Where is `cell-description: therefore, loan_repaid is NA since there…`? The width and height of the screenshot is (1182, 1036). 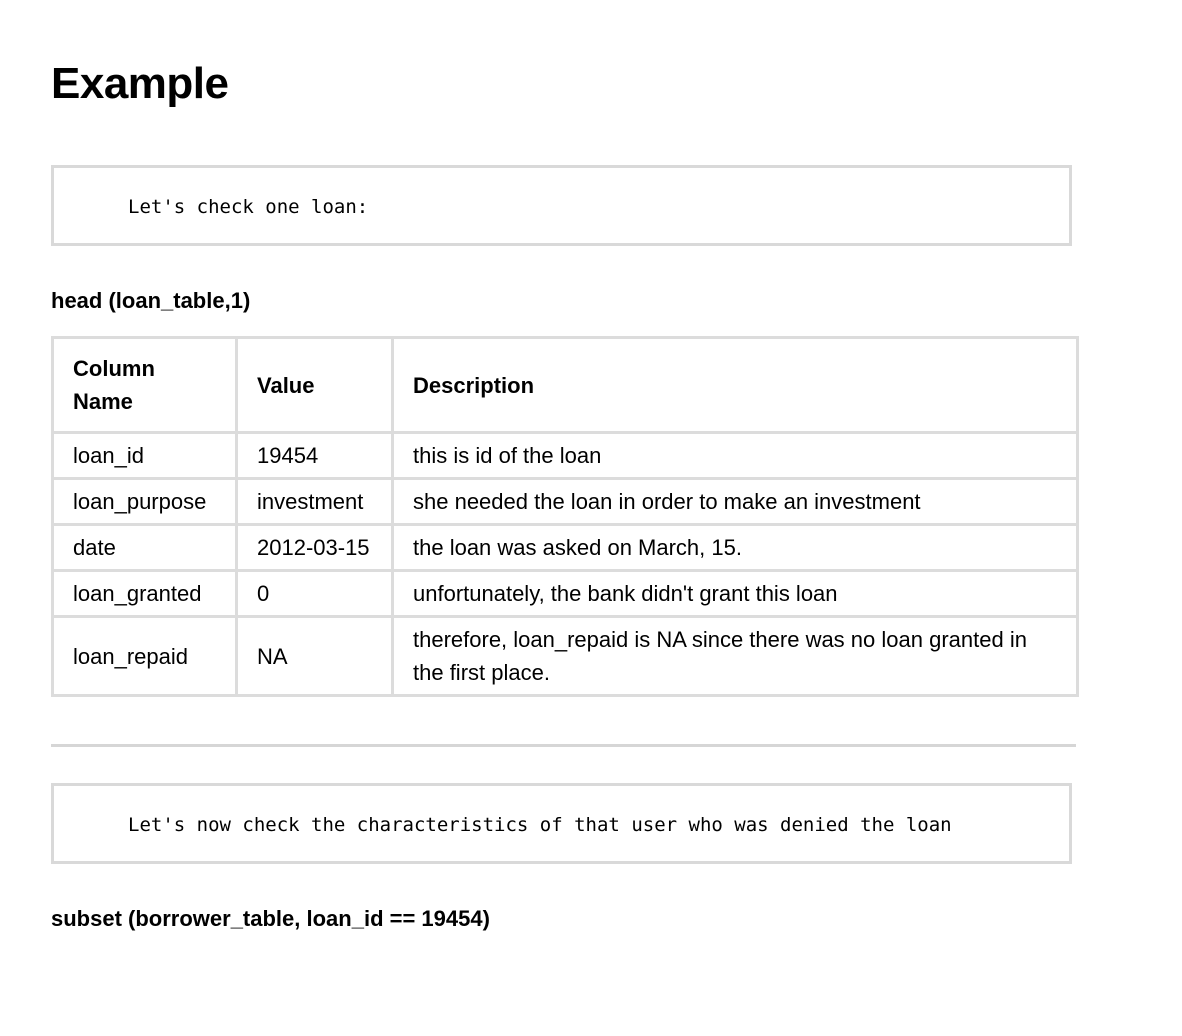 cell-description: therefore, loan_repaid is NA since there… is located at coordinates (735, 656).